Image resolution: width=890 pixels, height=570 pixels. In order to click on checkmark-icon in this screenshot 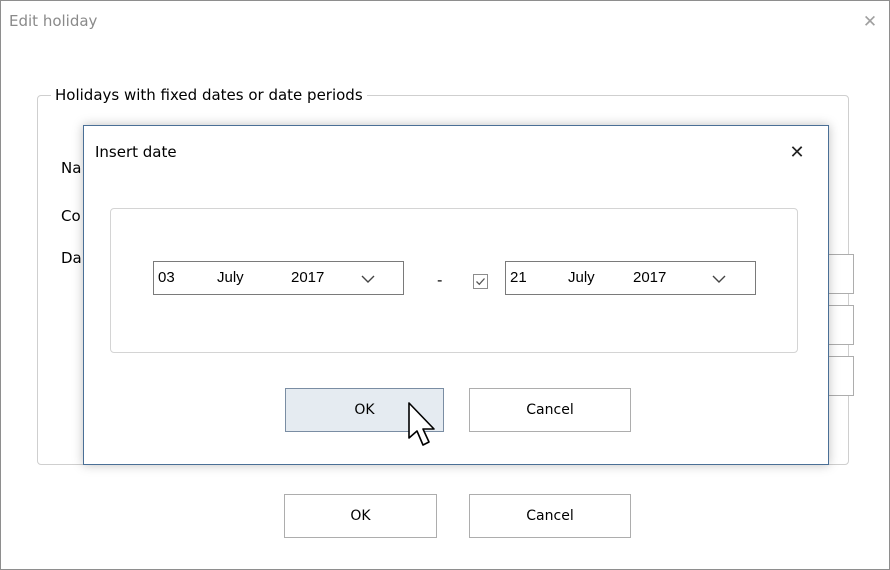, I will do `click(480, 282)`.